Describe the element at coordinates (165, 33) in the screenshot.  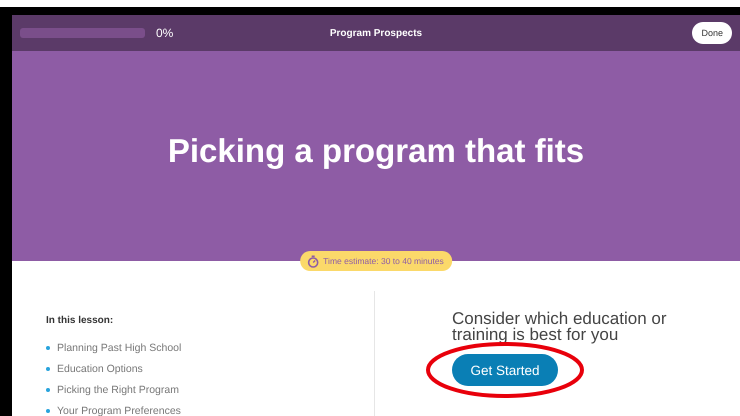
I see `progress-percent: 0%` at that location.